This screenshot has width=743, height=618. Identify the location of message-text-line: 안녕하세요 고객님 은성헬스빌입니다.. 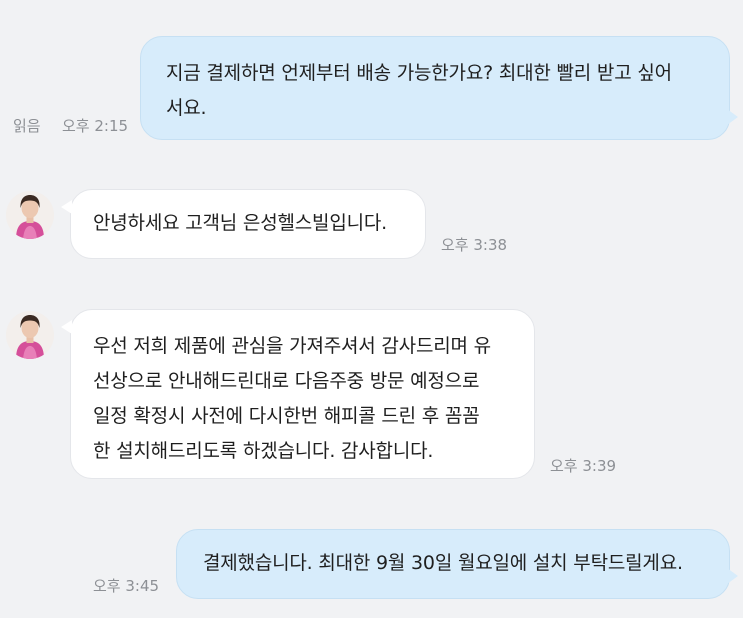
(240, 223).